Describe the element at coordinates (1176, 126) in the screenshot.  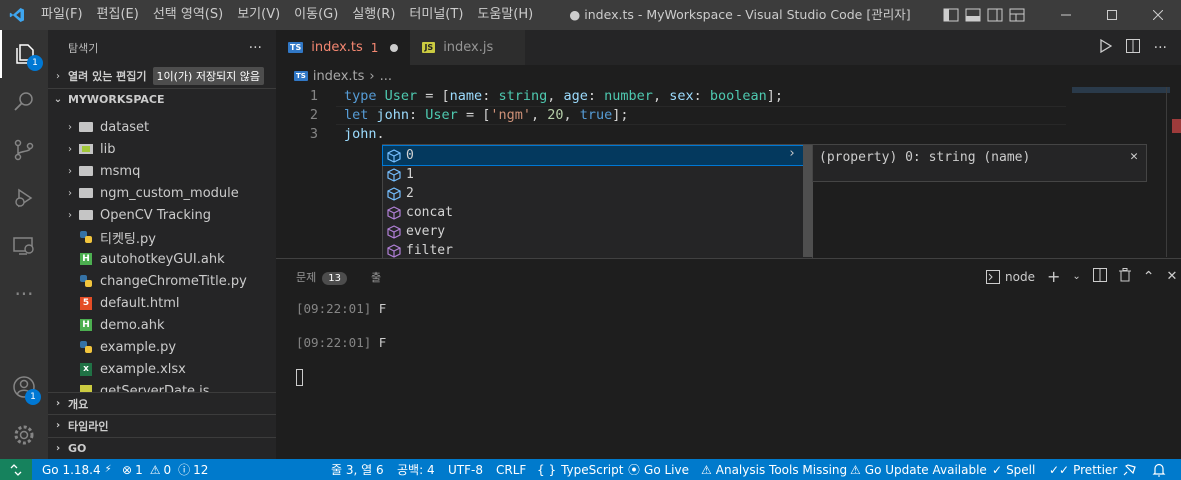
I see `error-marker` at that location.